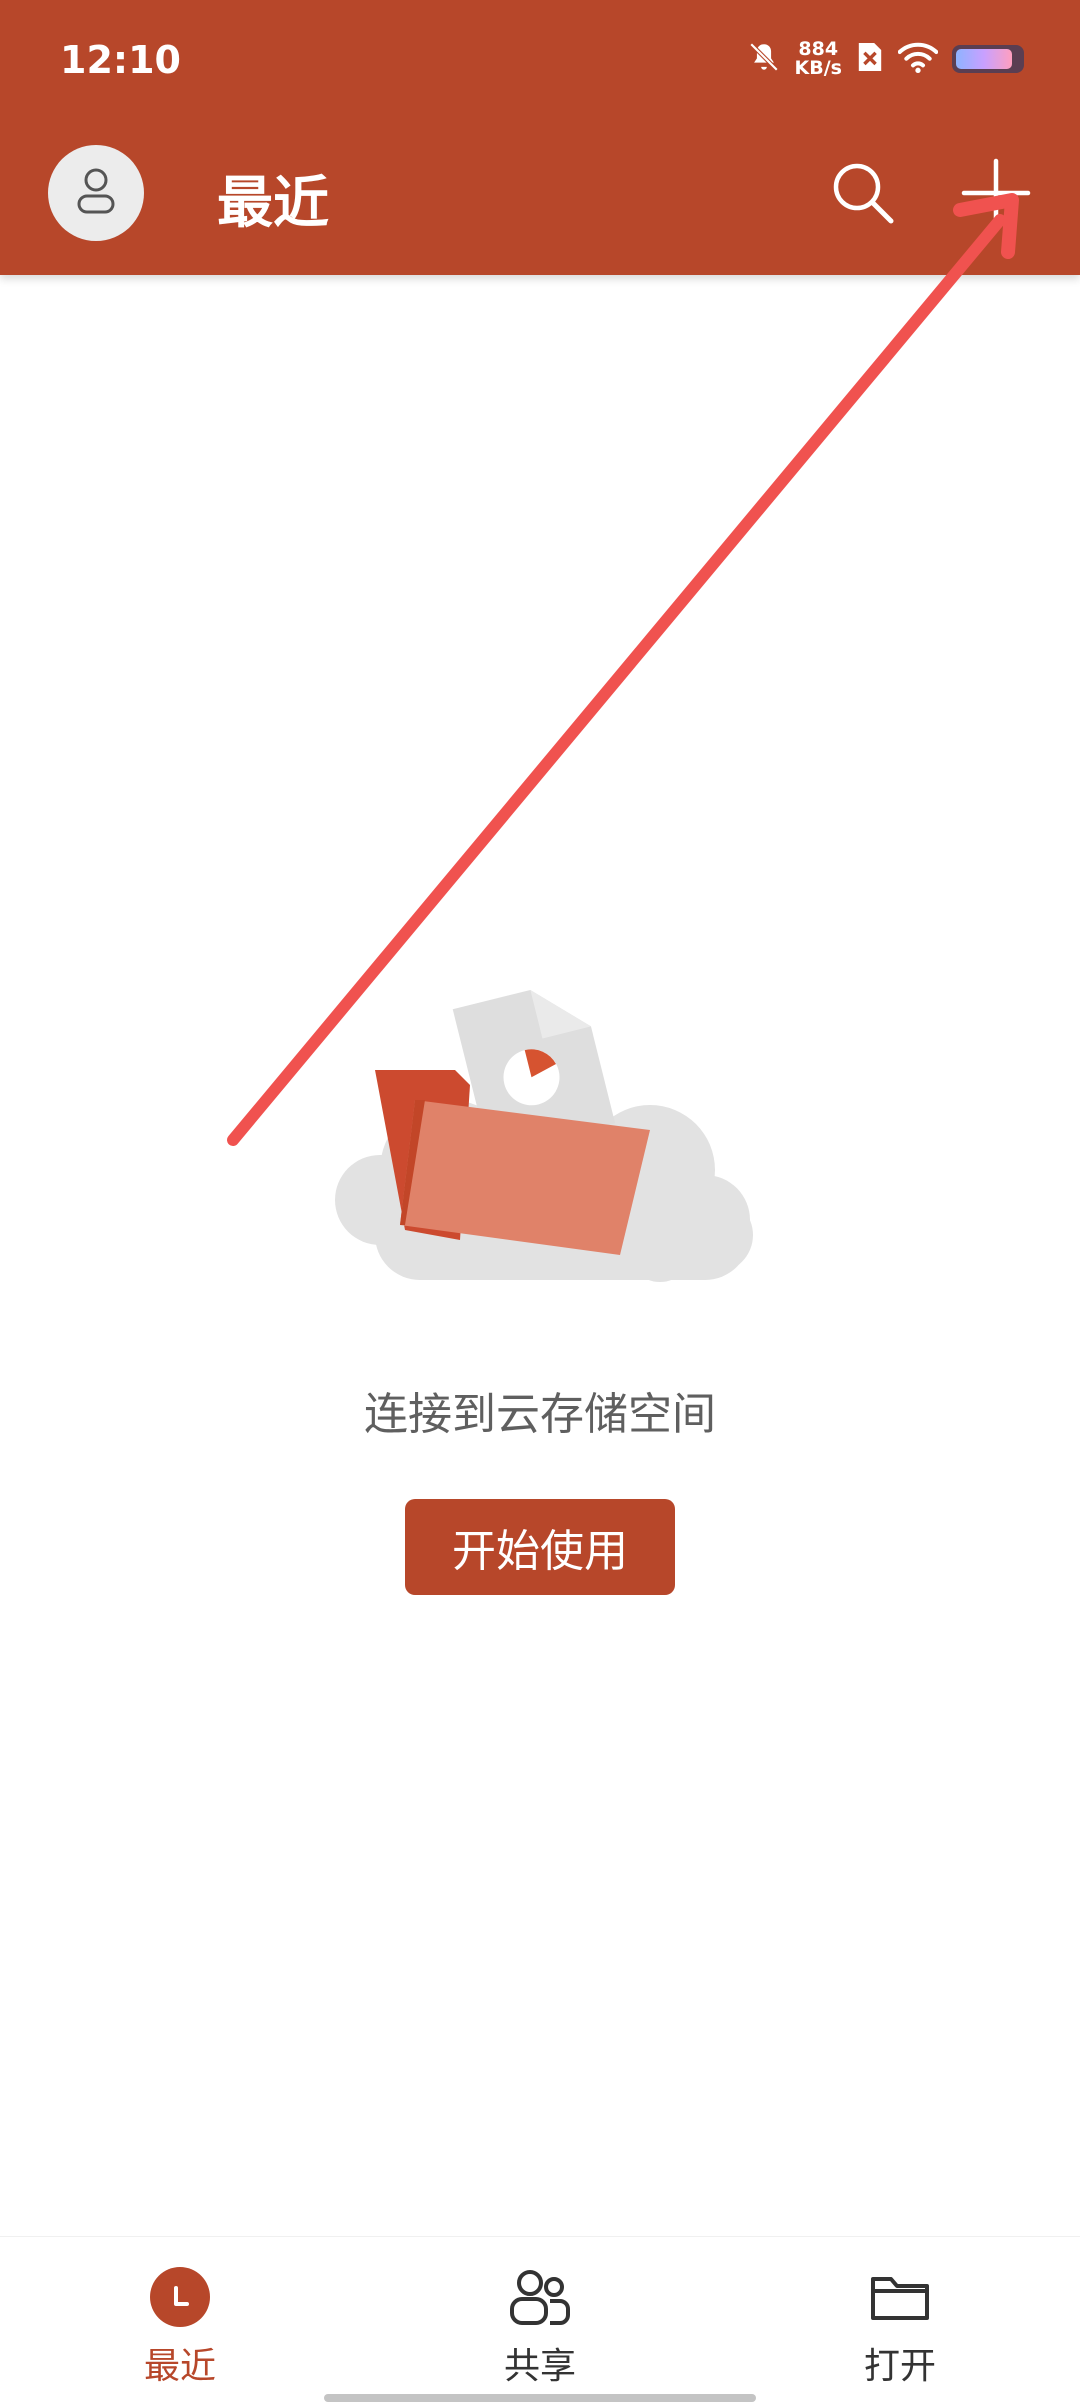 The image size is (1080, 2408). I want to click on status-time: 12:10, so click(120, 60).